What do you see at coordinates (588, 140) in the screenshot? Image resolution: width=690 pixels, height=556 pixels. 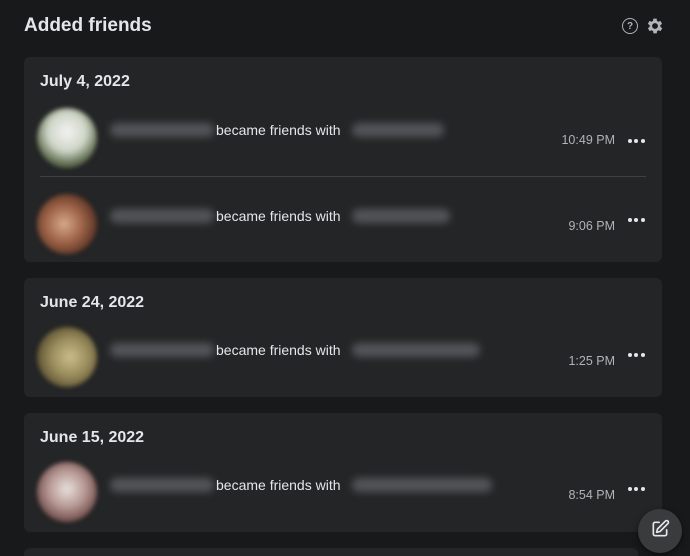 I see `timestamp: 10:49 PM` at bounding box center [588, 140].